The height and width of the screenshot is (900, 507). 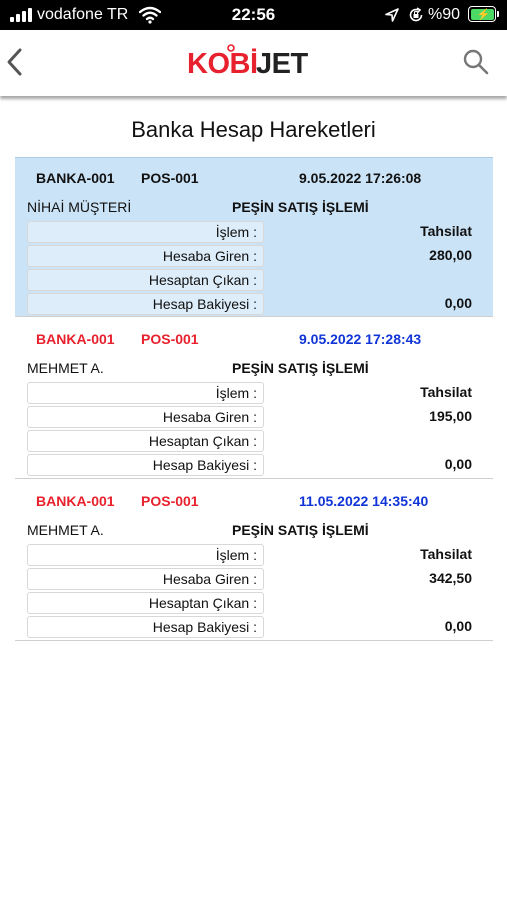 What do you see at coordinates (360, 178) in the screenshot?
I see `transaction-date: 9.05.2022 17:26:08` at bounding box center [360, 178].